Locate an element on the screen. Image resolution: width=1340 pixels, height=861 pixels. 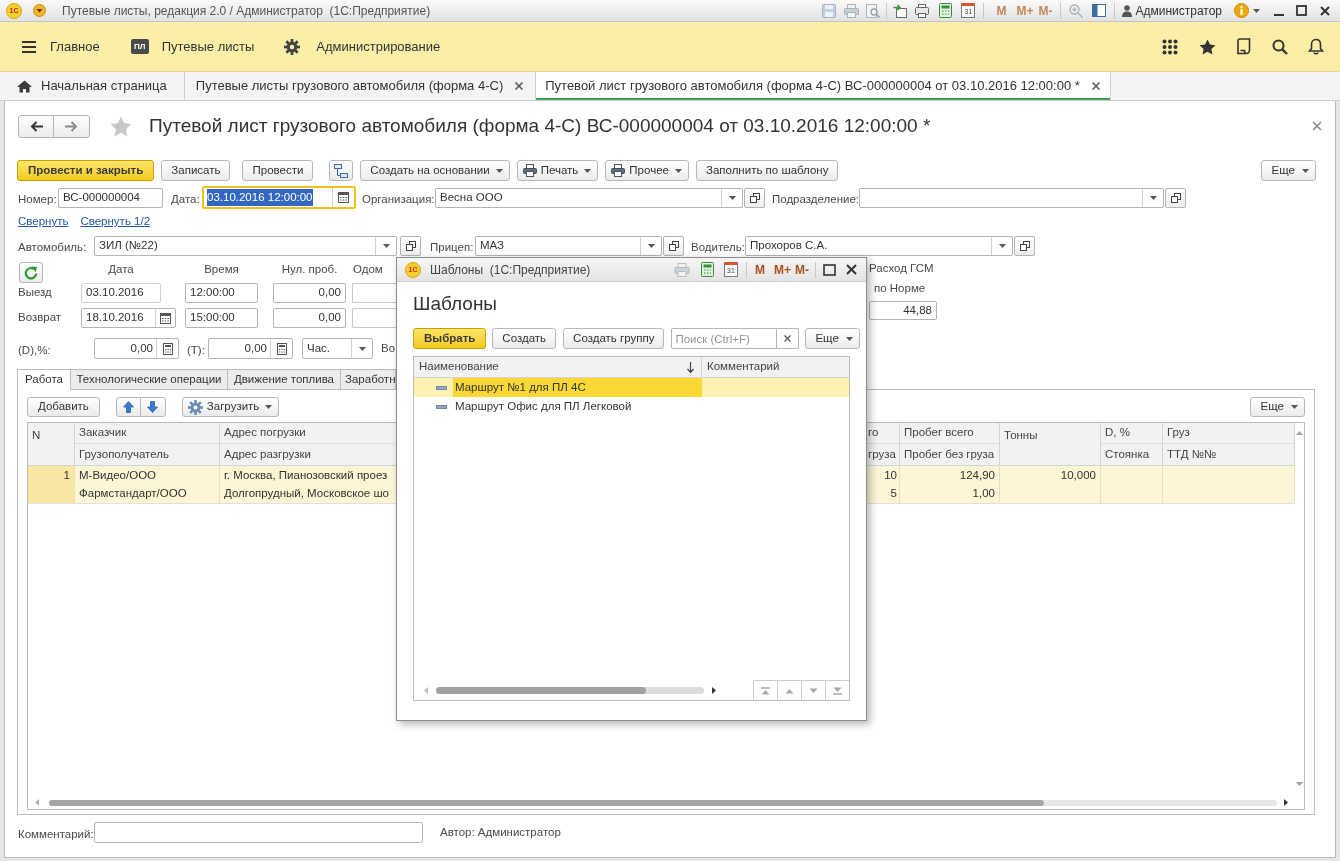
section-link: Администрирование is located at coordinates (362, 46).